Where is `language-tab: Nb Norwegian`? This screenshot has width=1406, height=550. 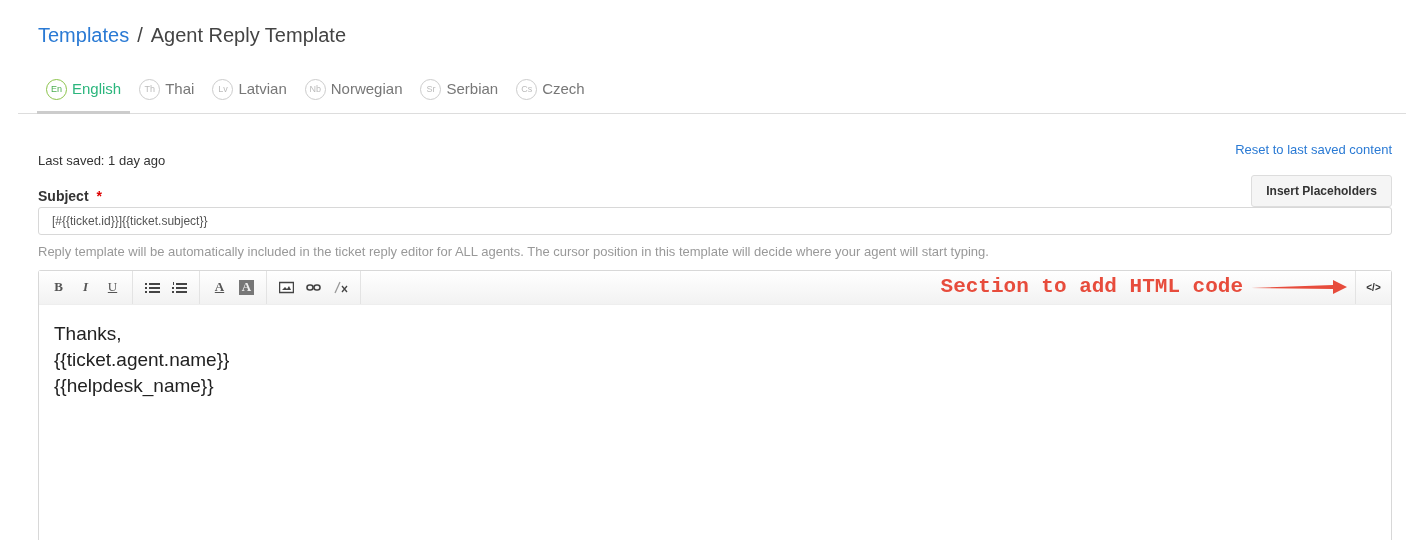 language-tab: Nb Norwegian is located at coordinates (353, 93).